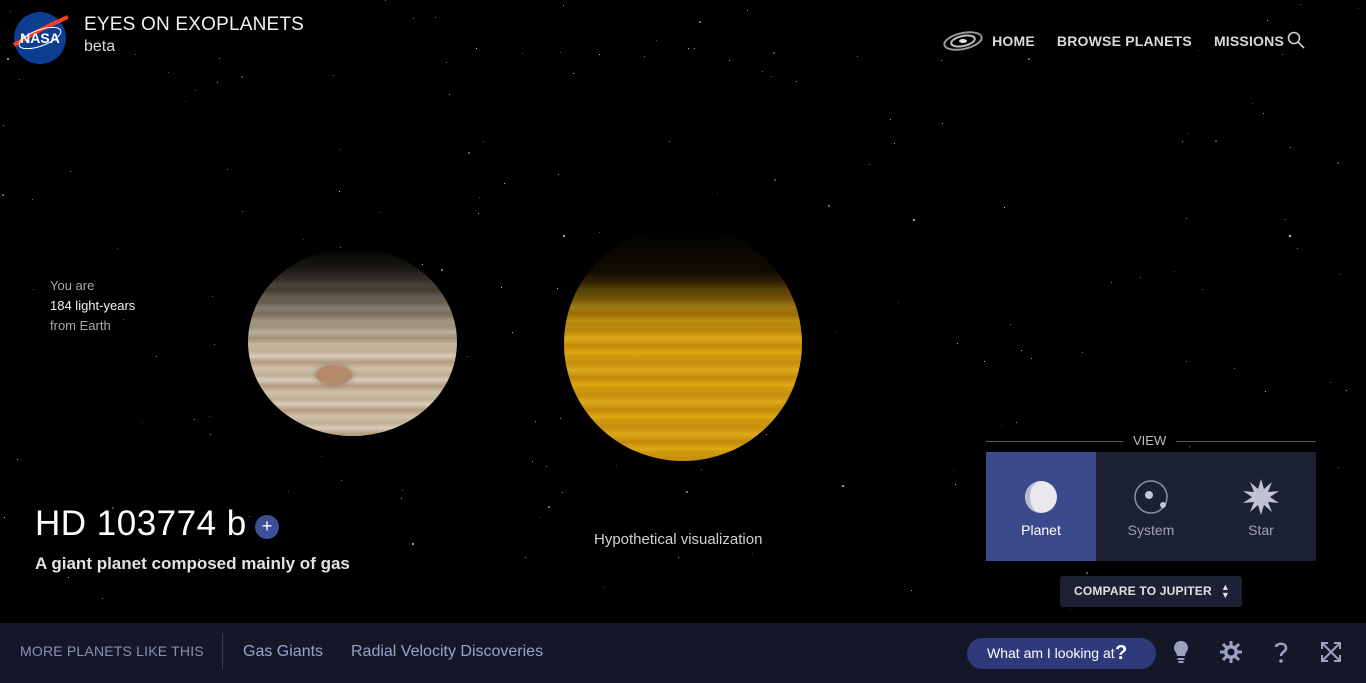  Describe the element at coordinates (1281, 652) in the screenshot. I see `help-icon` at that location.